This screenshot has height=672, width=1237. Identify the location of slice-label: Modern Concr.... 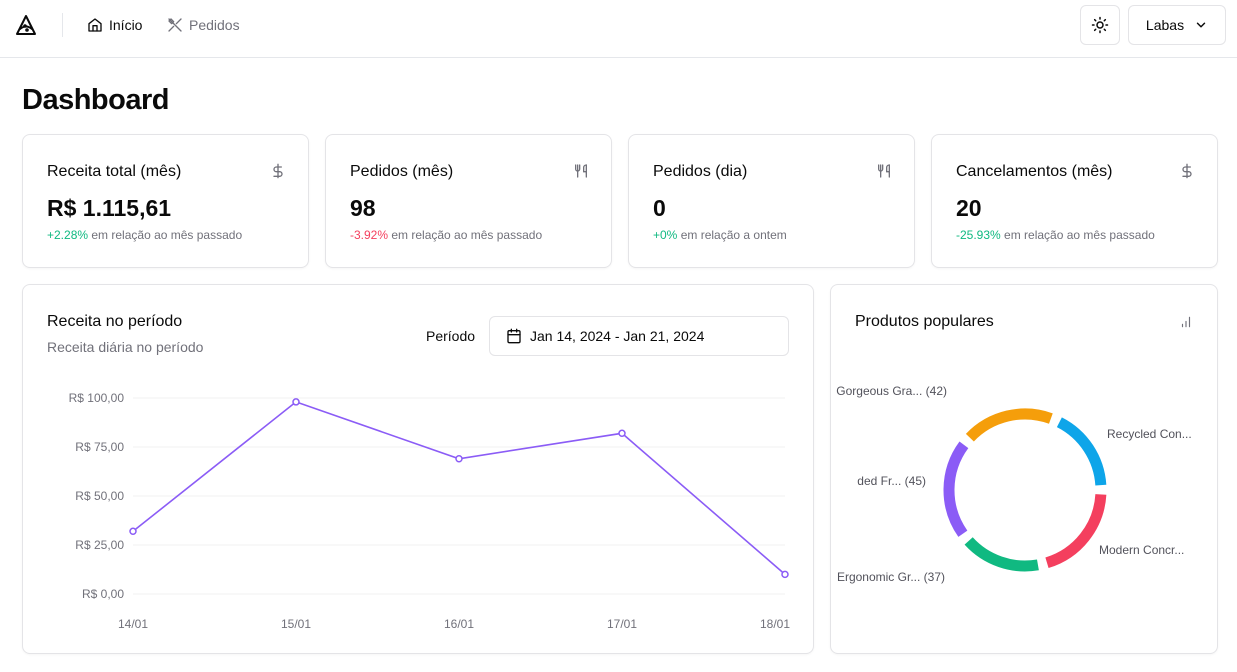
(1141, 550).